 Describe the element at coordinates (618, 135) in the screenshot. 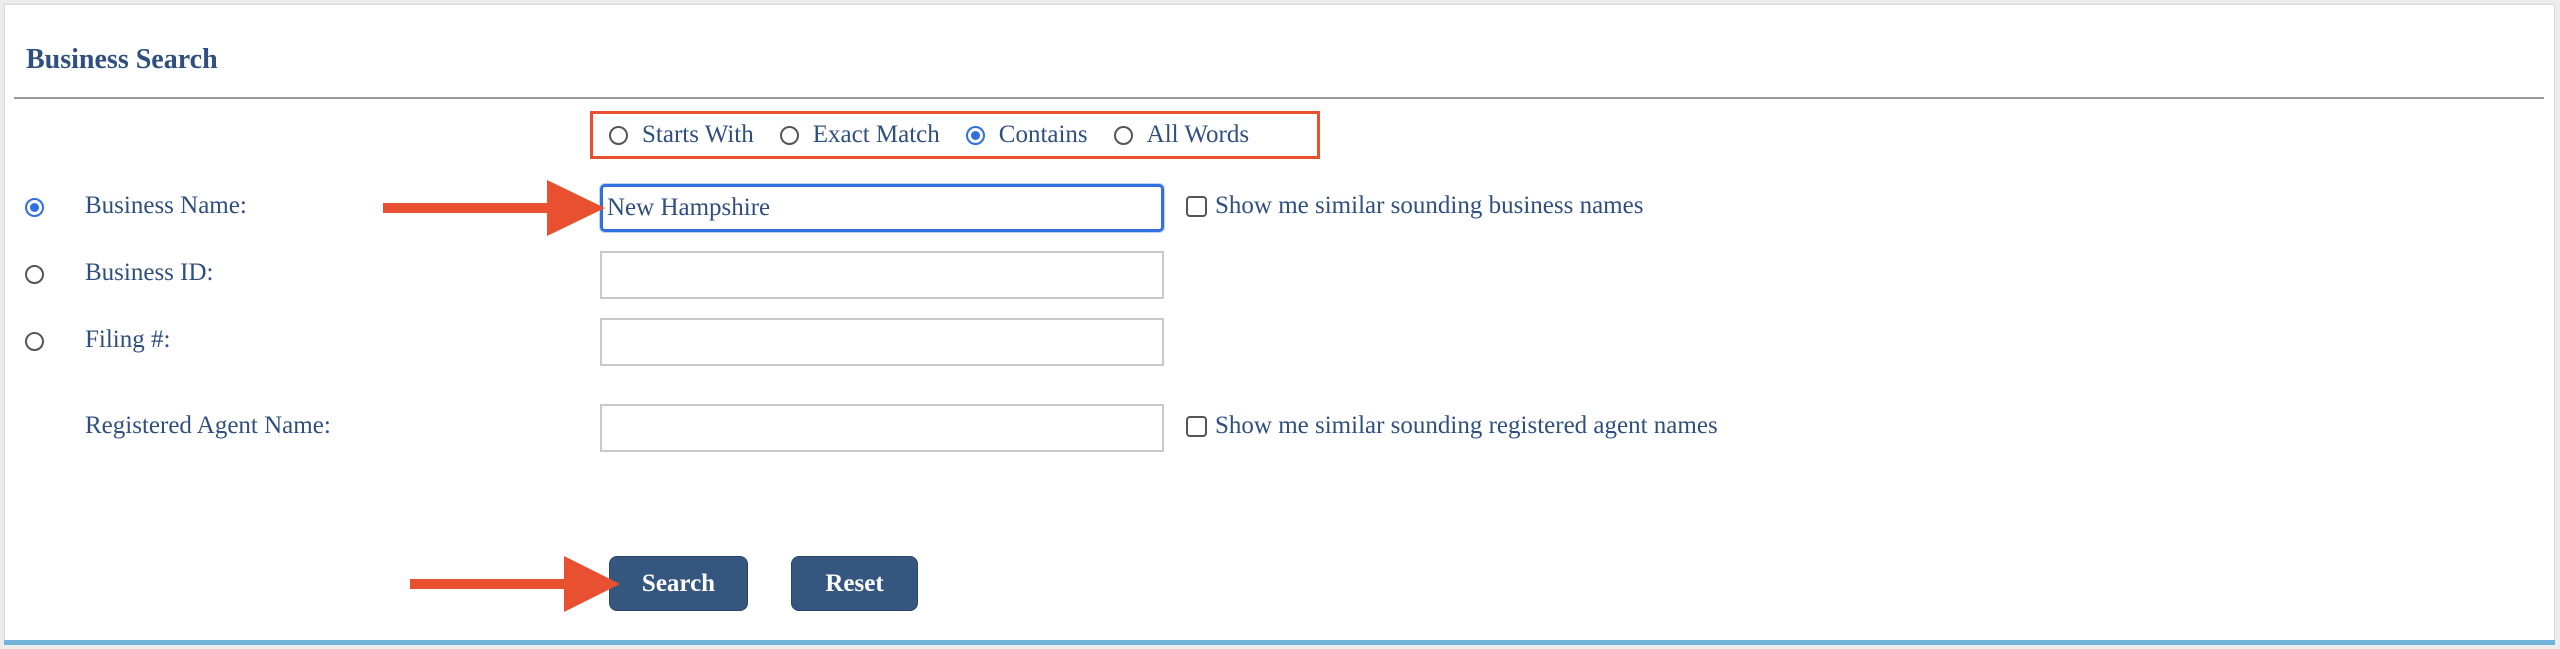

I see `starts-with-radio` at that location.